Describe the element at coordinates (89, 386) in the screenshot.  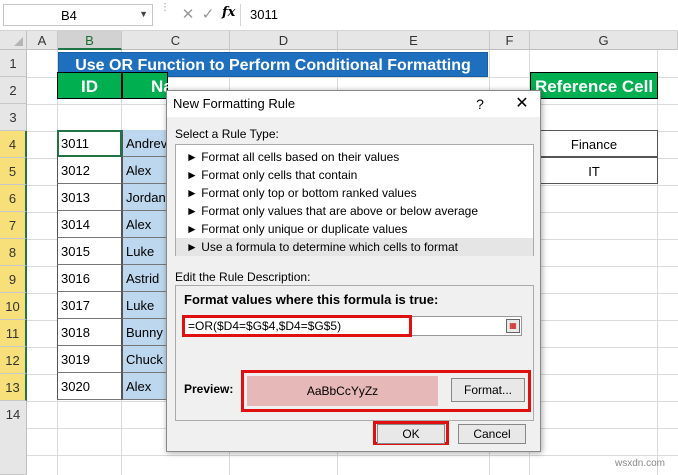
I see `id-cell: 3020` at that location.